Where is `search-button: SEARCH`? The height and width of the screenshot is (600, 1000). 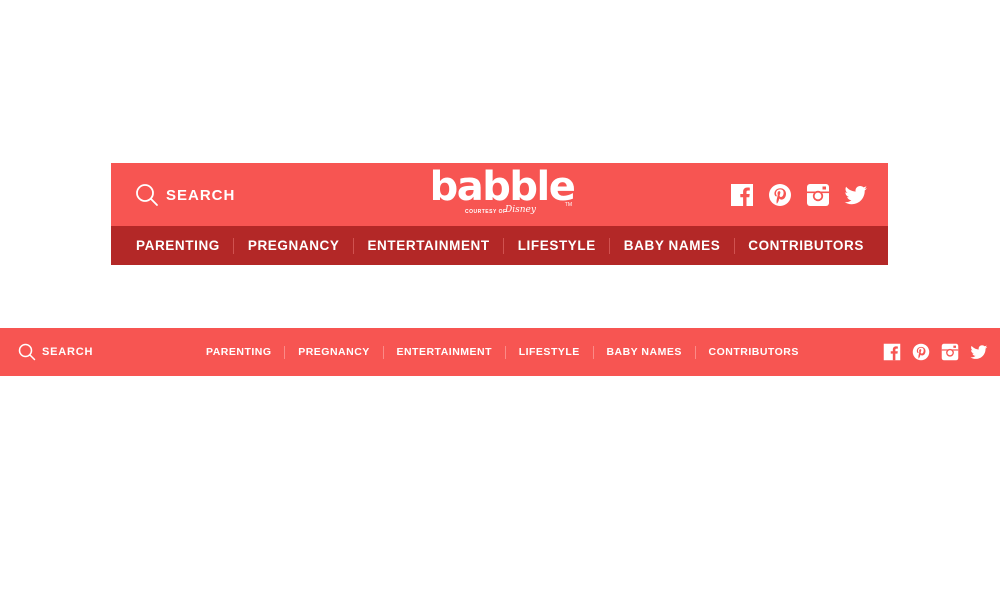 search-button: SEARCH is located at coordinates (185, 195).